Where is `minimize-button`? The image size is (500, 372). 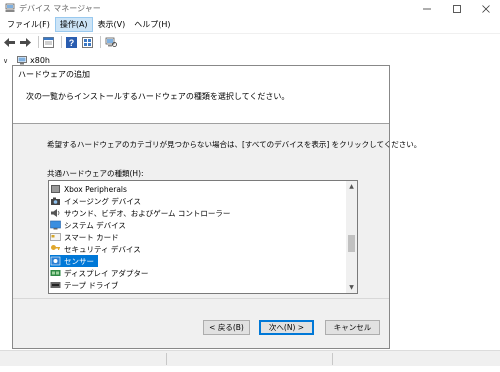
minimize-button is located at coordinates (426, 8).